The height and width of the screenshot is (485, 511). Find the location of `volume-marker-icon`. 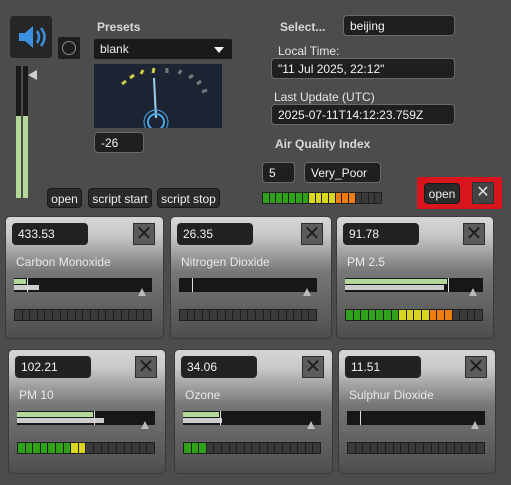

volume-marker-icon is located at coordinates (32, 75).